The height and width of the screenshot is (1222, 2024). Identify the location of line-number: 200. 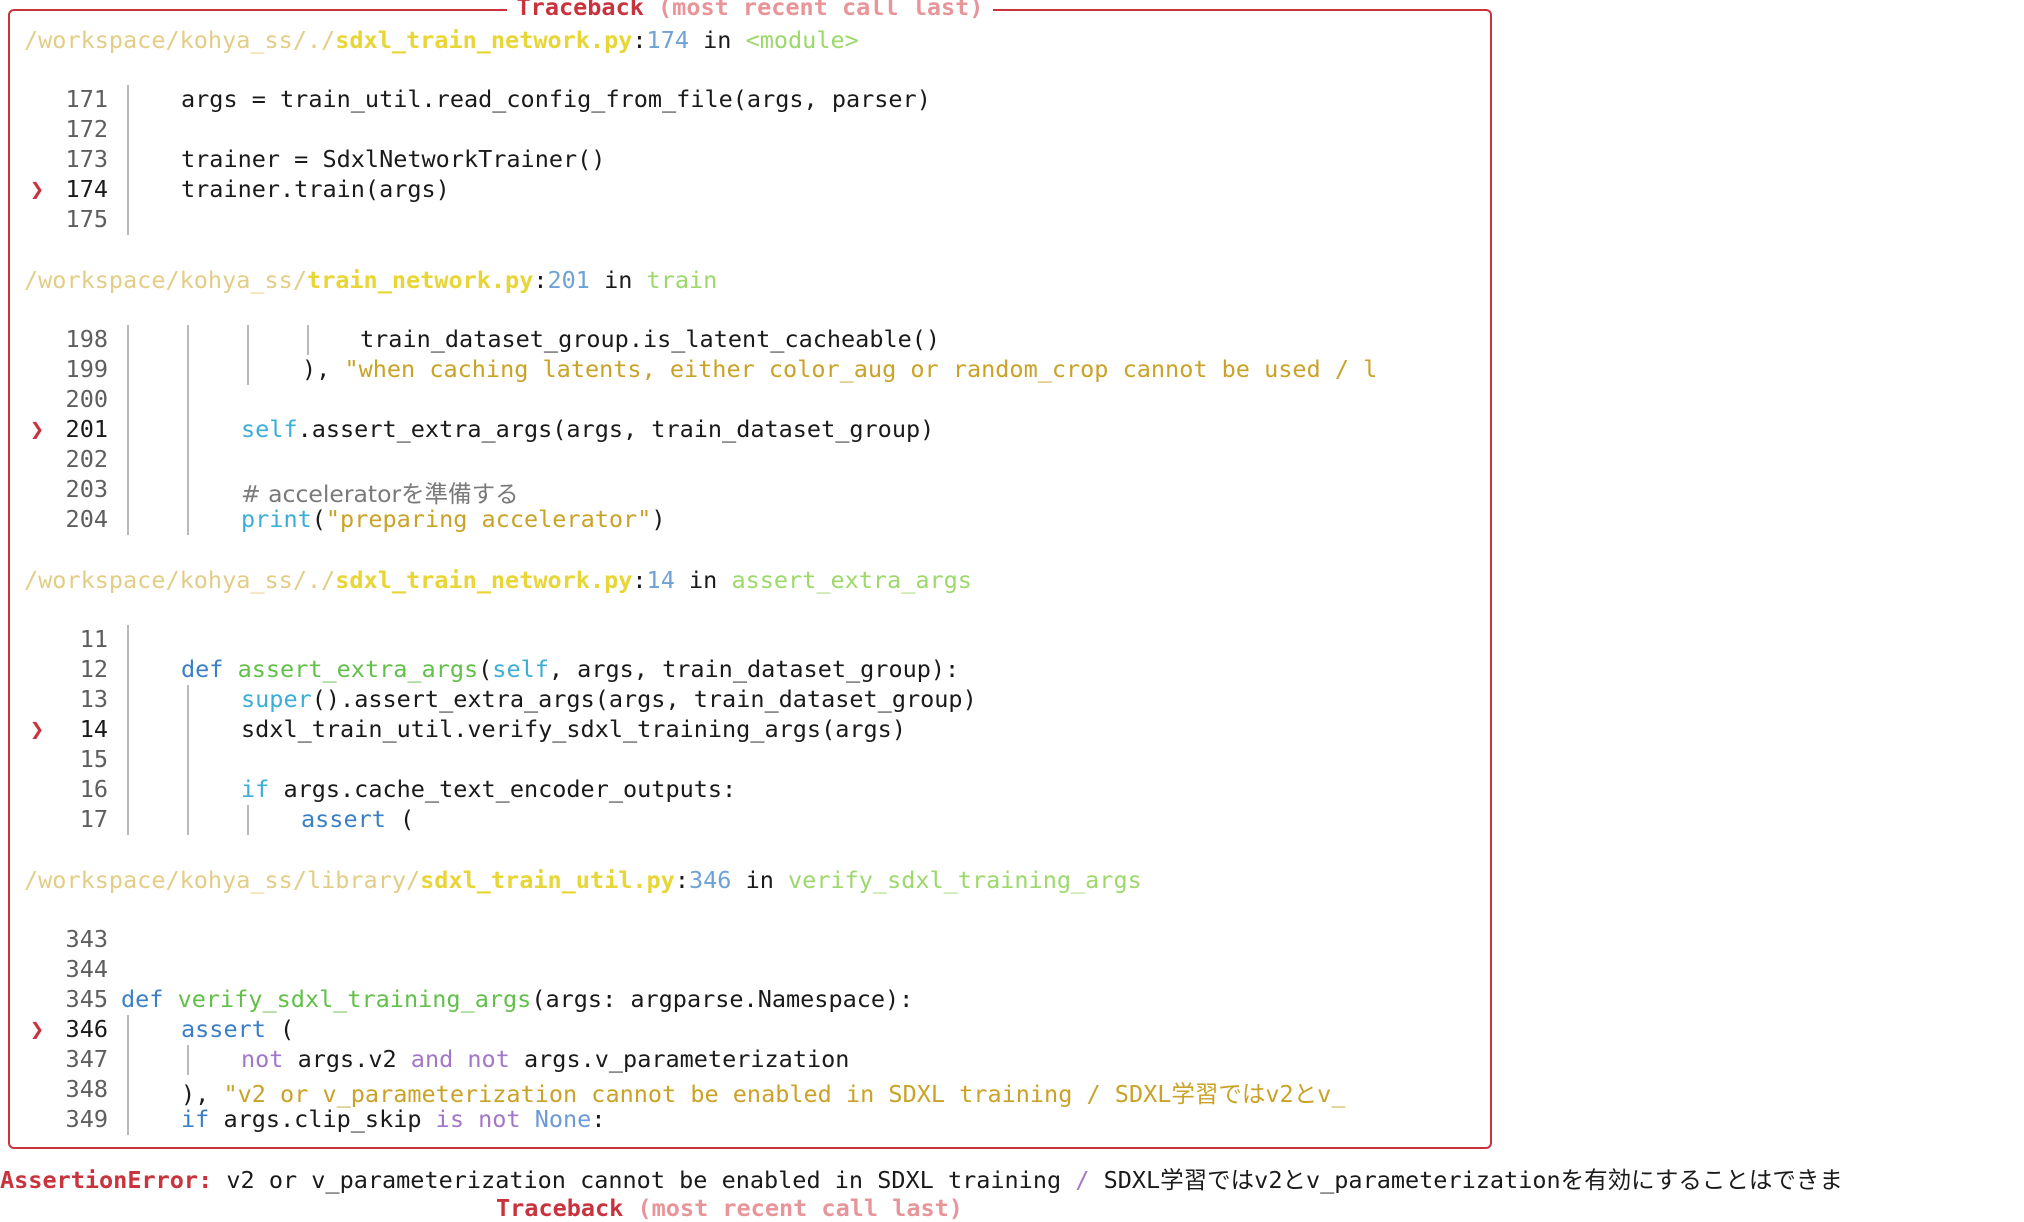
(86, 399).